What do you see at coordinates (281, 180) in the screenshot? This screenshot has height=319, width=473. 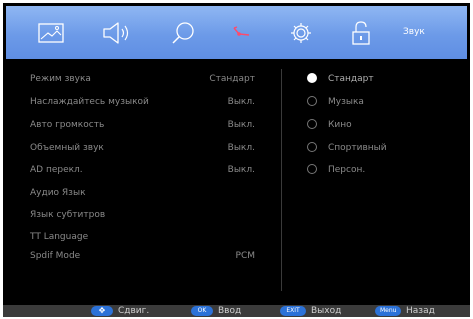 I see `column-divider` at bounding box center [281, 180].